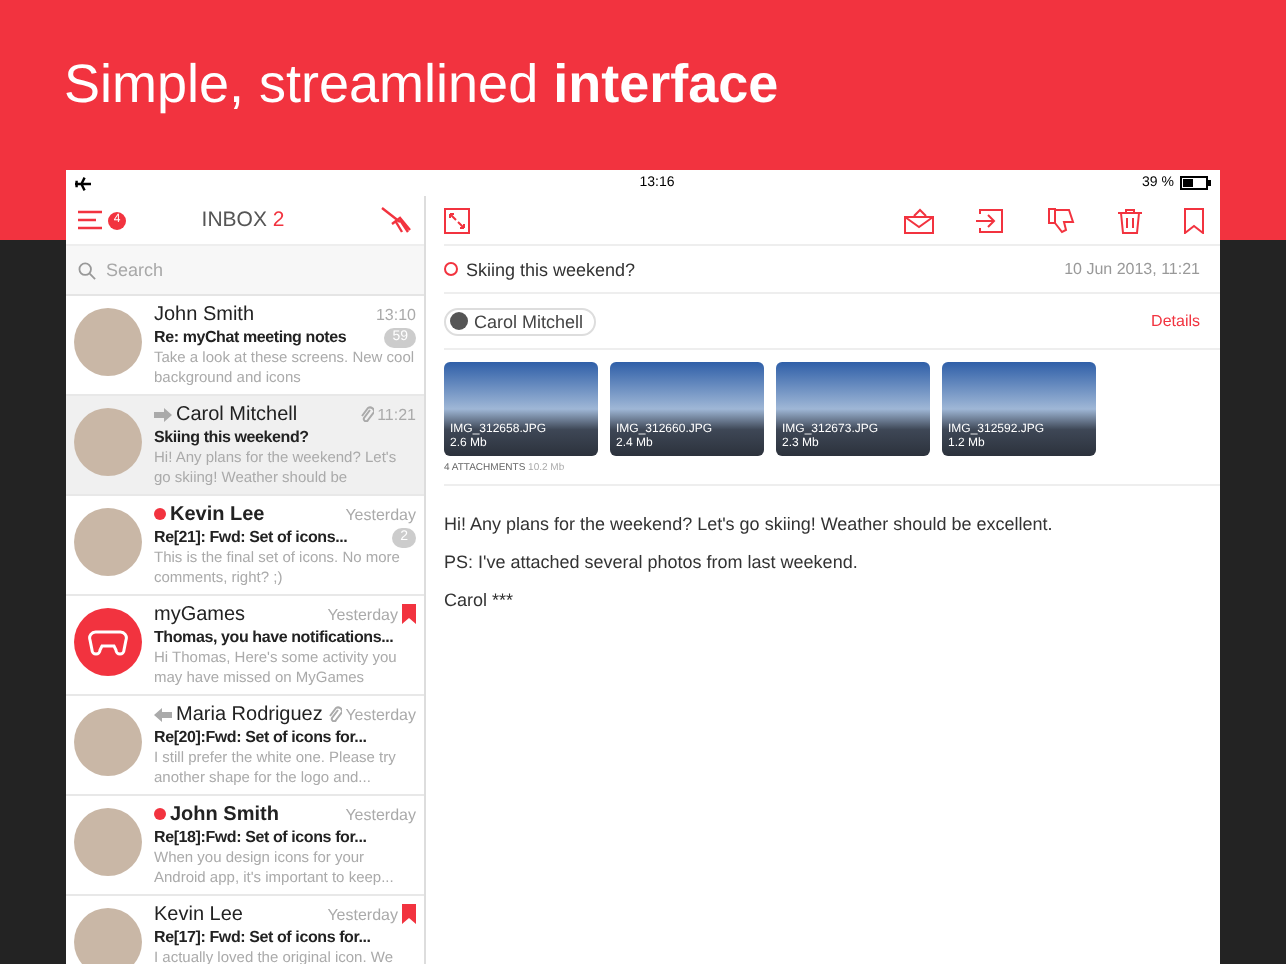  What do you see at coordinates (749, 524) in the screenshot?
I see `body-paragraph: Hi! Any plans for the weekend? Let's go skiing! Weather should be excellent.` at bounding box center [749, 524].